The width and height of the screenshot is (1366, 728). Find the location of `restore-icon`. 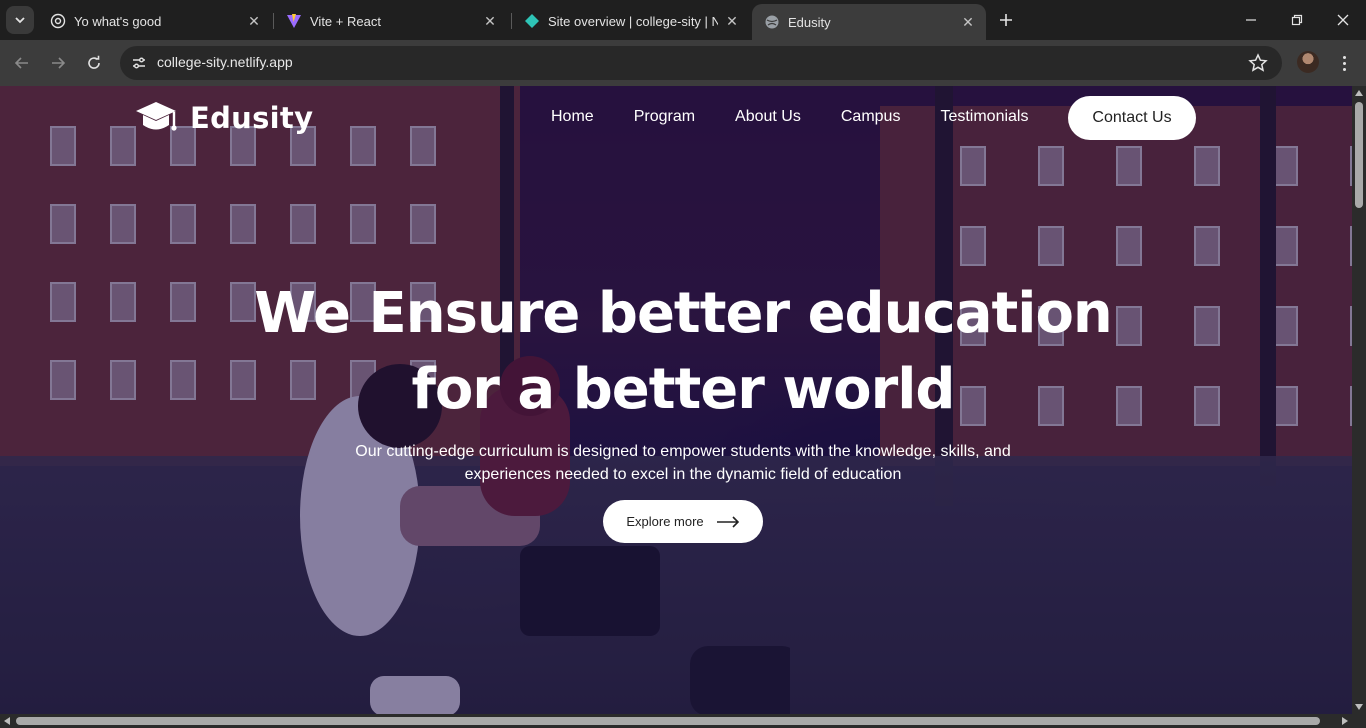

restore-icon is located at coordinates (1297, 20).